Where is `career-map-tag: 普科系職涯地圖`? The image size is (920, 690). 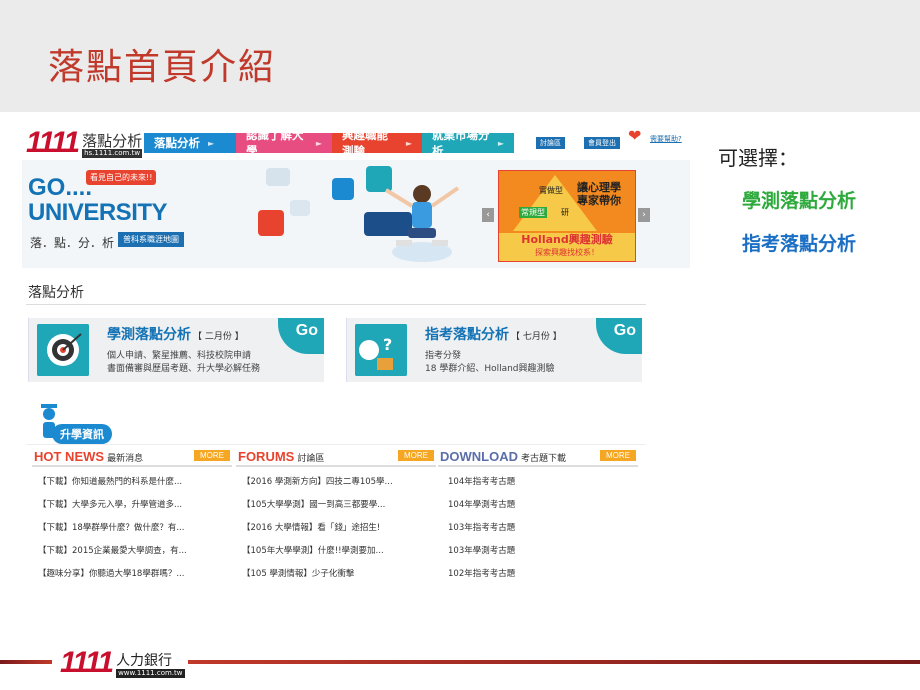 career-map-tag: 普科系職涯地圖 is located at coordinates (151, 239).